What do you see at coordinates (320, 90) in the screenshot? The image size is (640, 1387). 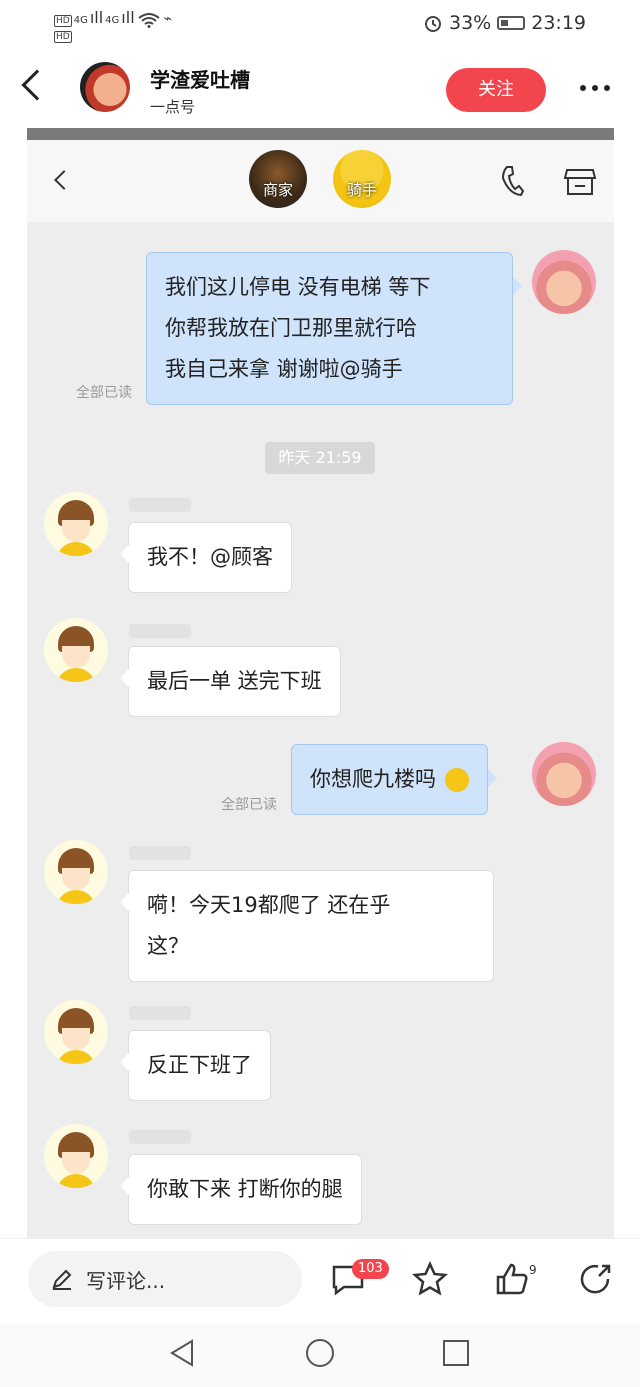 I see `app-header: 学渣爱吐槽 一点号 关注` at bounding box center [320, 90].